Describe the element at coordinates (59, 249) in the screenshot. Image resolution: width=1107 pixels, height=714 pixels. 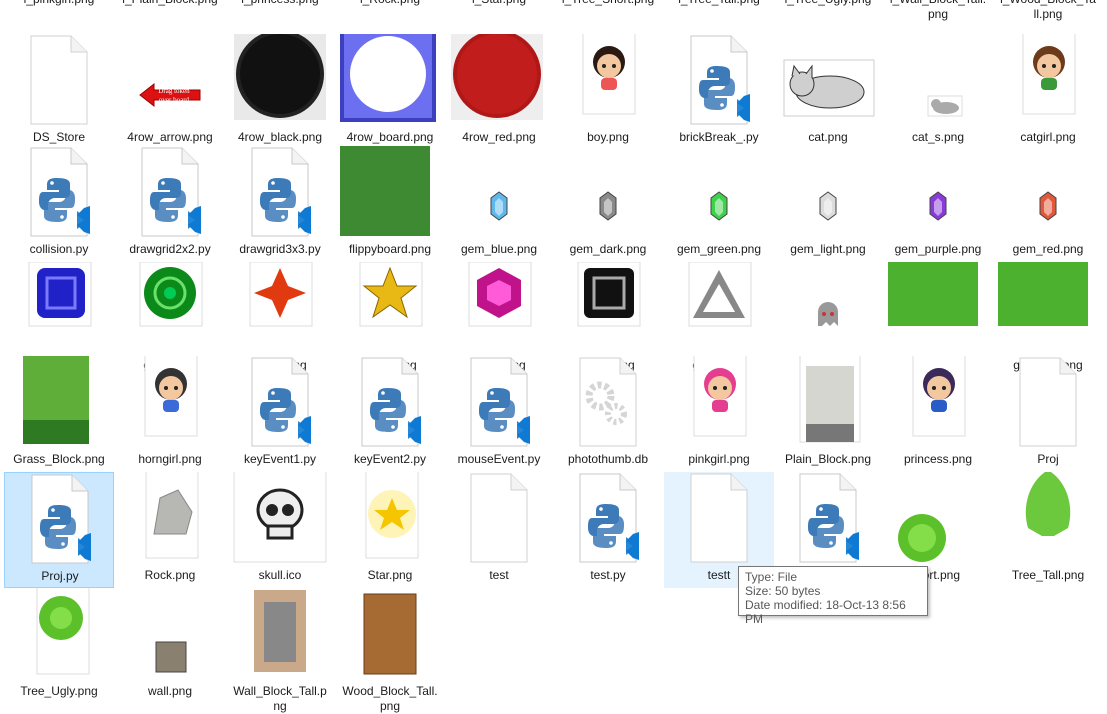
I see `file-label: collision.py` at that location.